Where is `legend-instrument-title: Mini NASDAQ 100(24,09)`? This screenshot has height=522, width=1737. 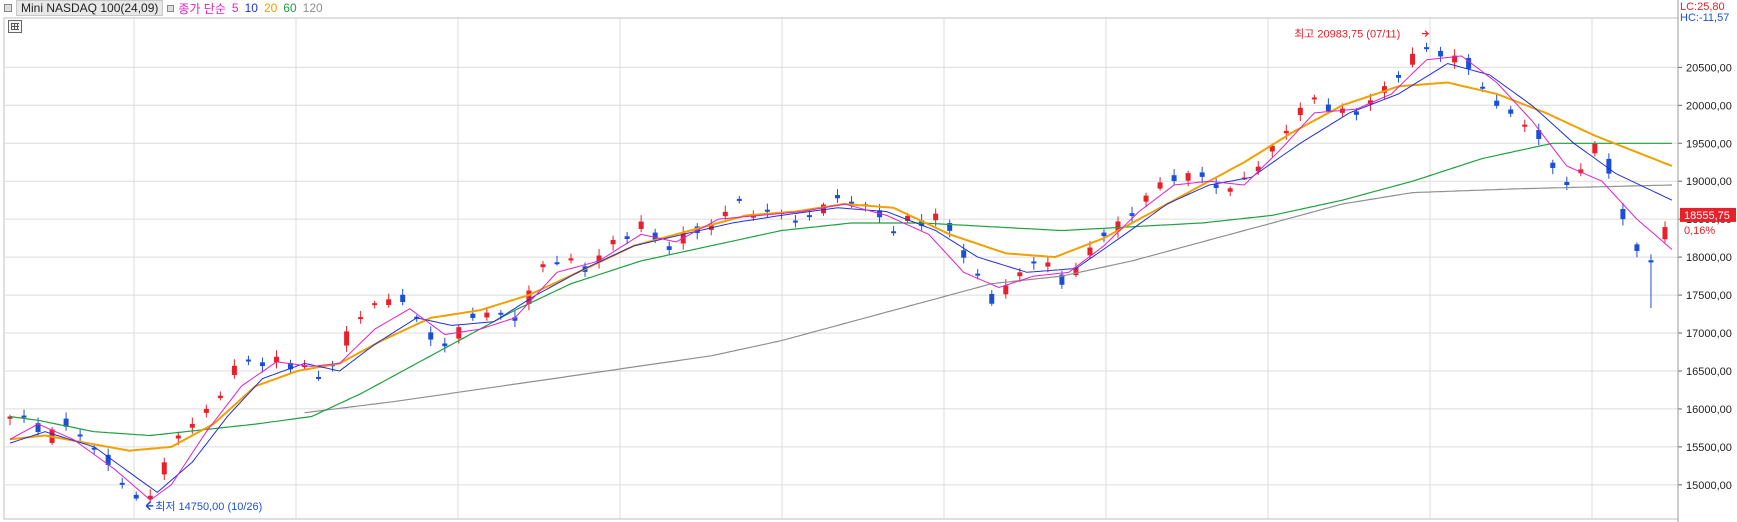 legend-instrument-title: Mini NASDAQ 100(24,09) is located at coordinates (90, 8).